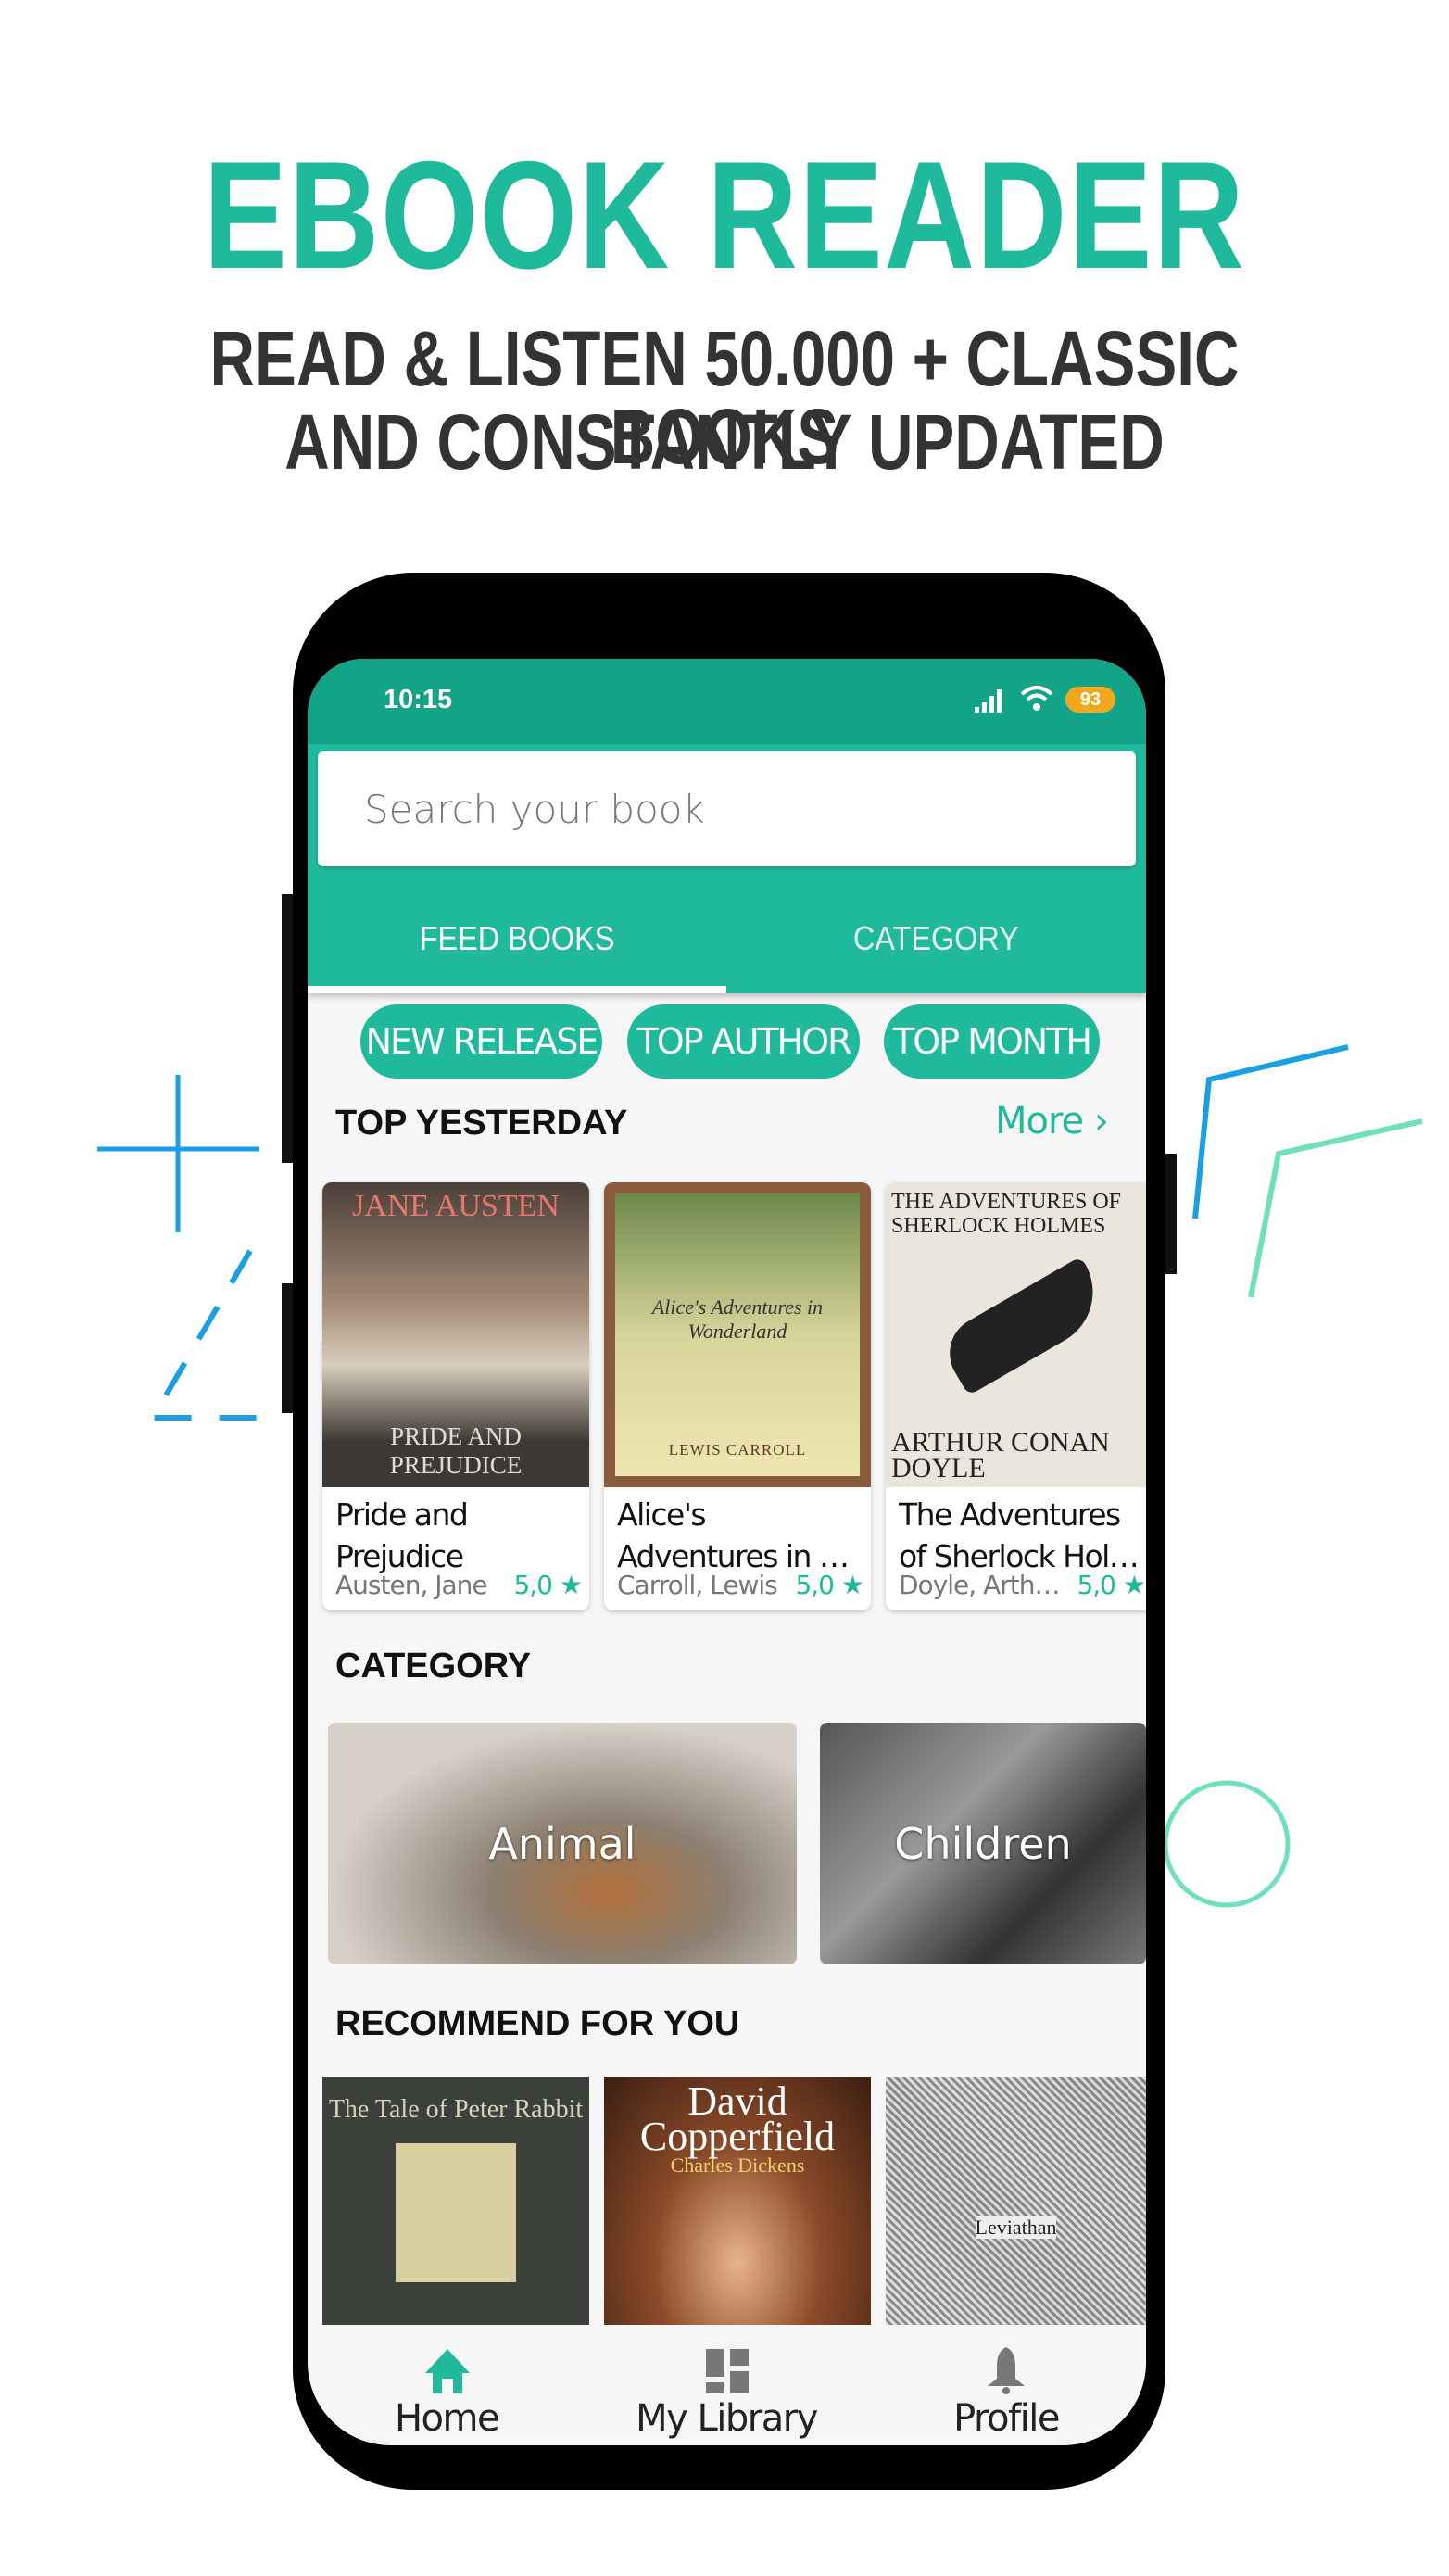  Describe the element at coordinates (1025, 1326) in the screenshot. I see `pipe-image` at that location.